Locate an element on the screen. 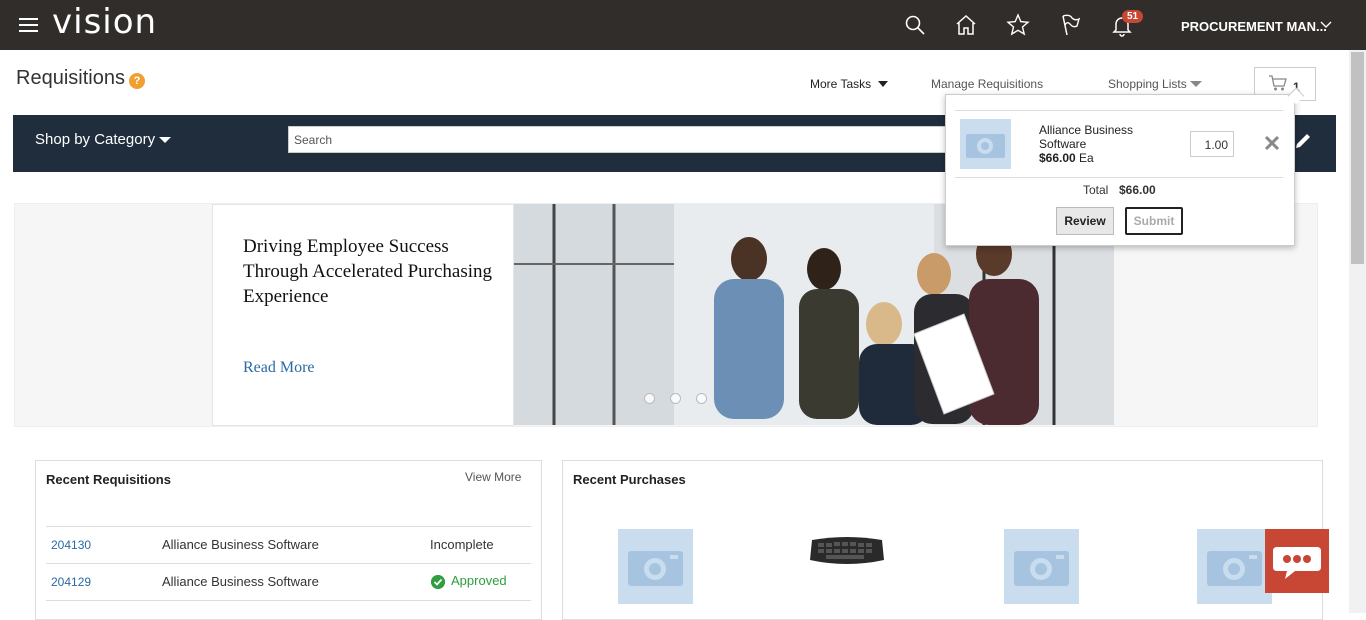 The image size is (1366, 620). submit-button: Submit is located at coordinates (1154, 221).